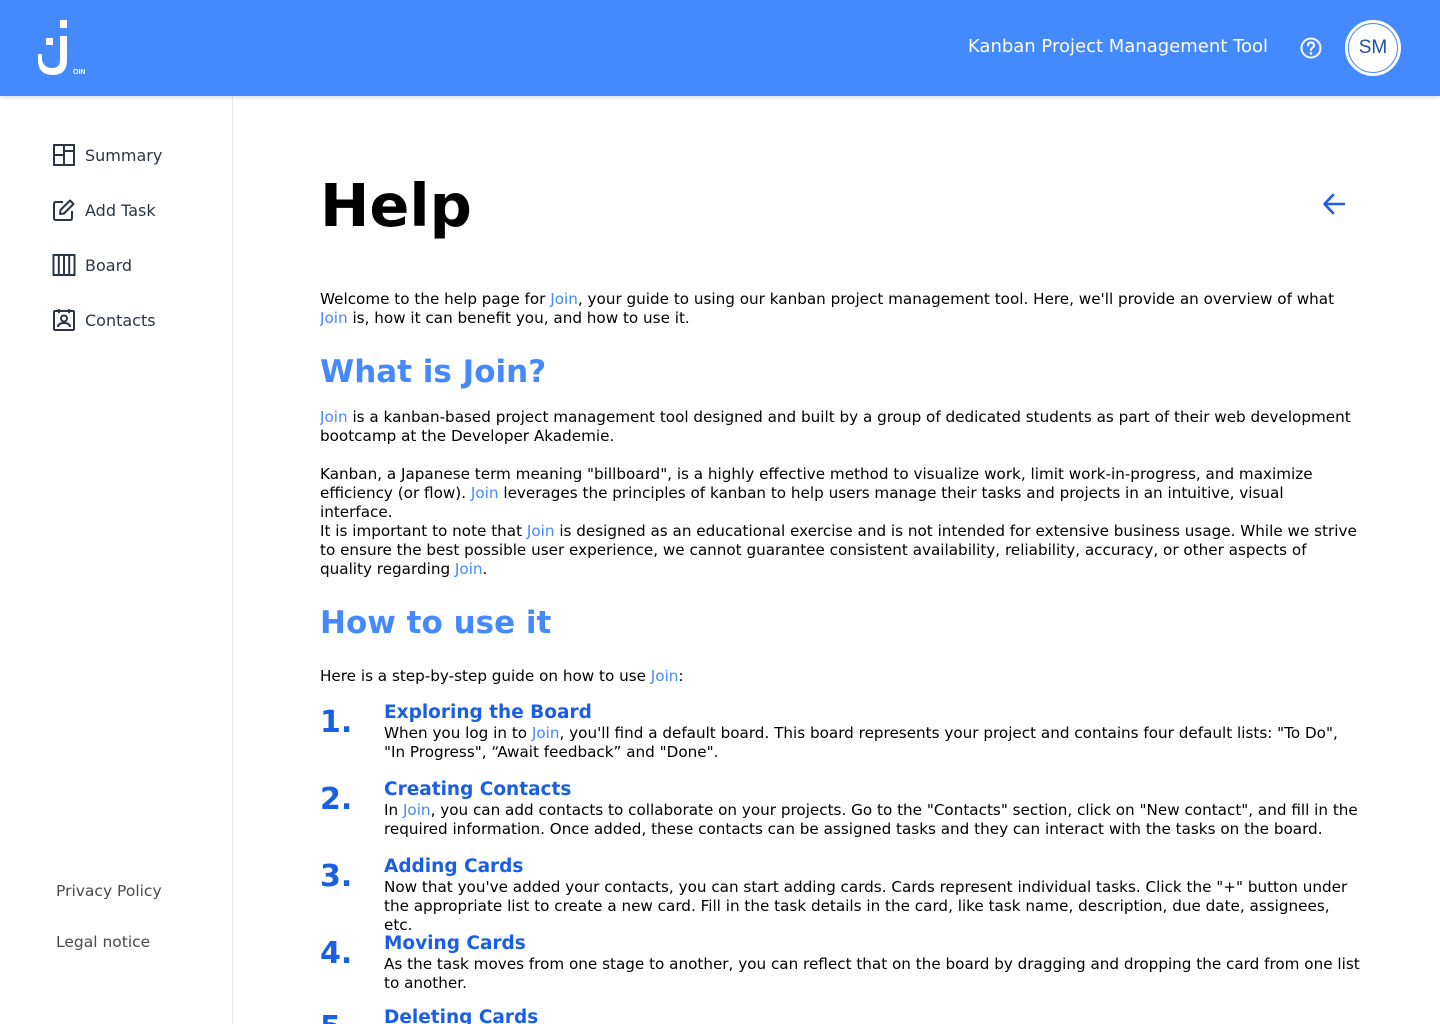 The width and height of the screenshot is (1440, 1024). Describe the element at coordinates (1334, 204) in the screenshot. I see `back-arrow-icon` at that location.